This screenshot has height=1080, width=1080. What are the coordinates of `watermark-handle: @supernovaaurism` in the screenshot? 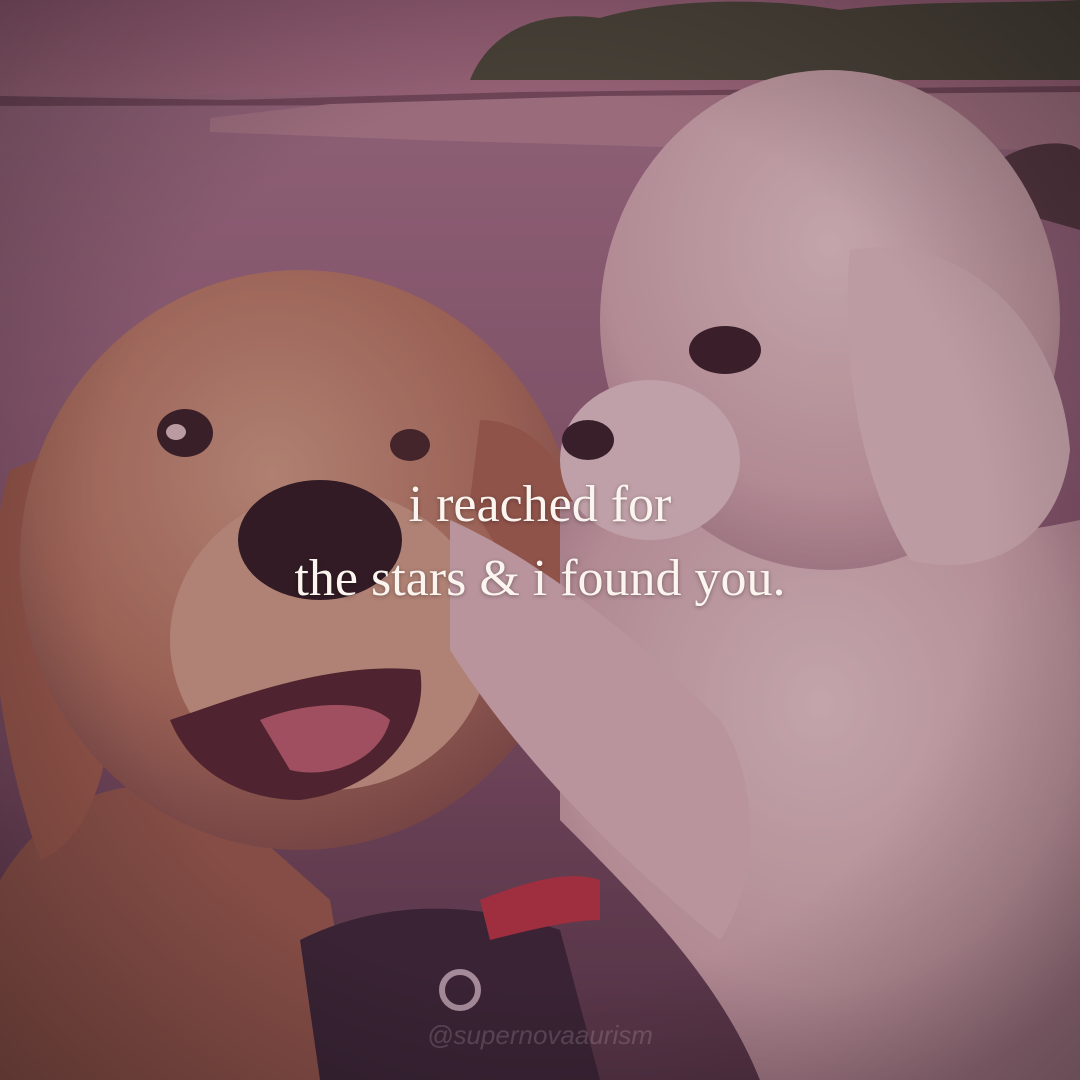 It's located at (540, 1035).